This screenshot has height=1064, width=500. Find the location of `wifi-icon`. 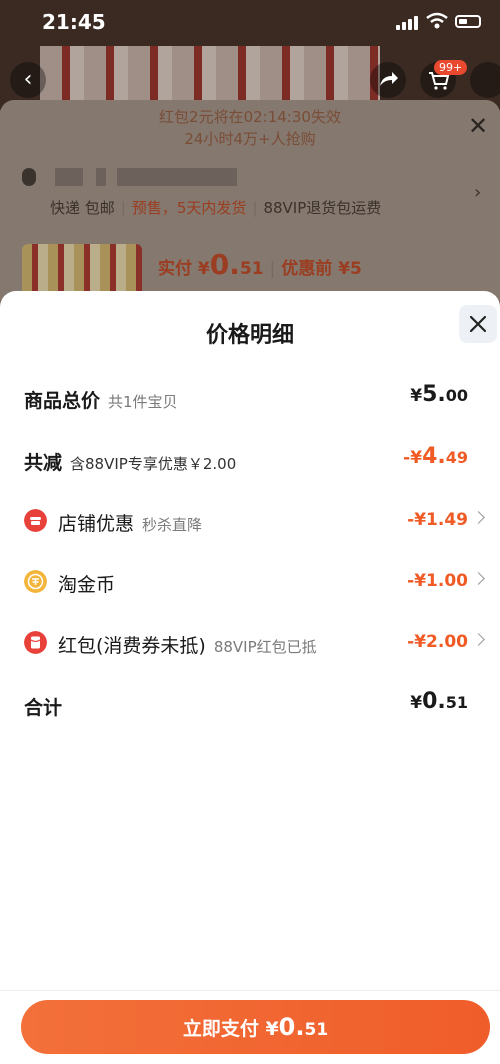

wifi-icon is located at coordinates (437, 20).